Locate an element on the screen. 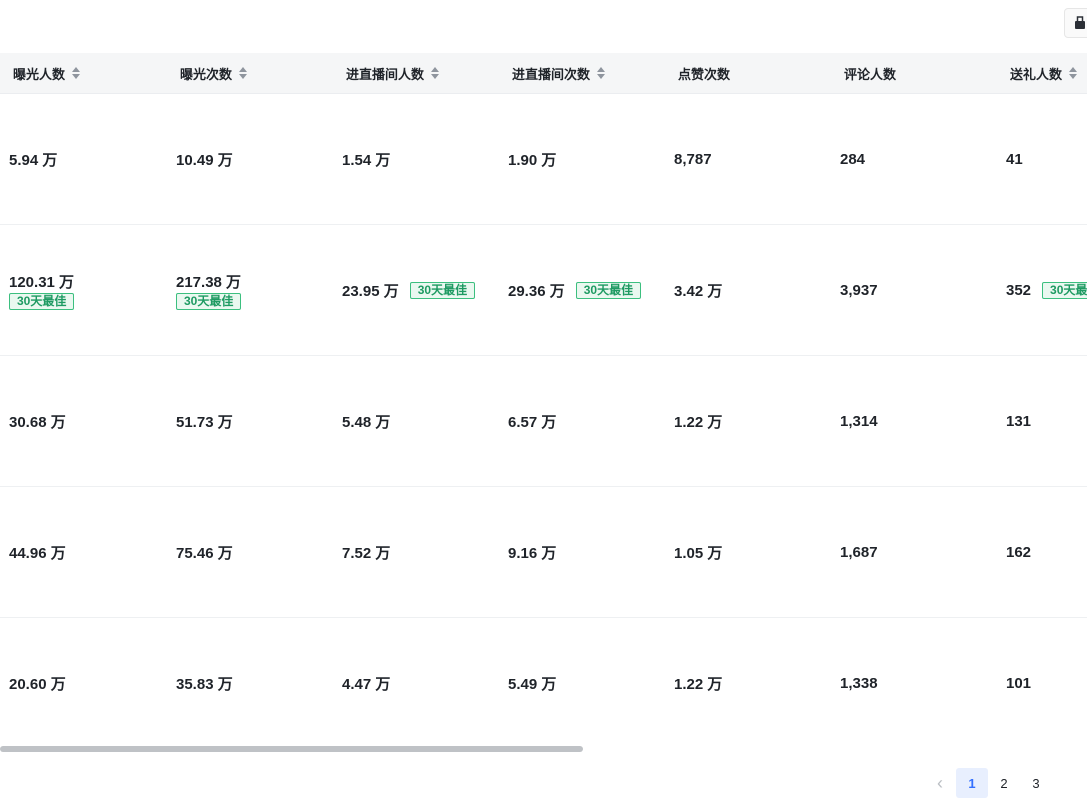 The image size is (1087, 798). column-header-label: 进直播间次数 is located at coordinates (551, 74).